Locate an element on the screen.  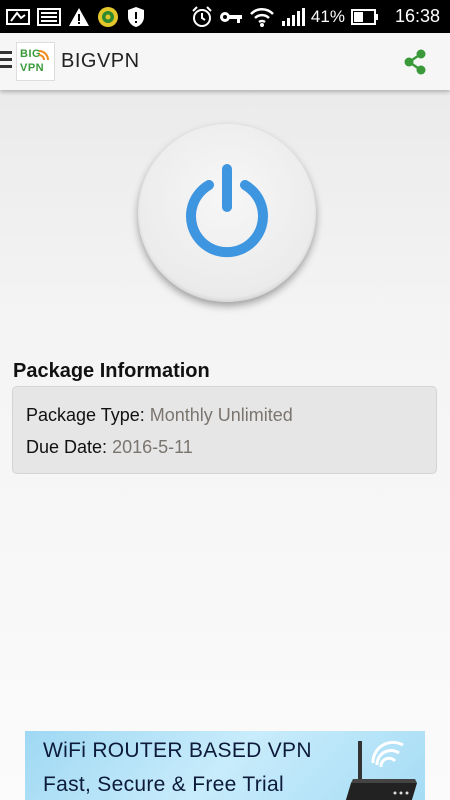
status-bar-left is located at coordinates (76, 17).